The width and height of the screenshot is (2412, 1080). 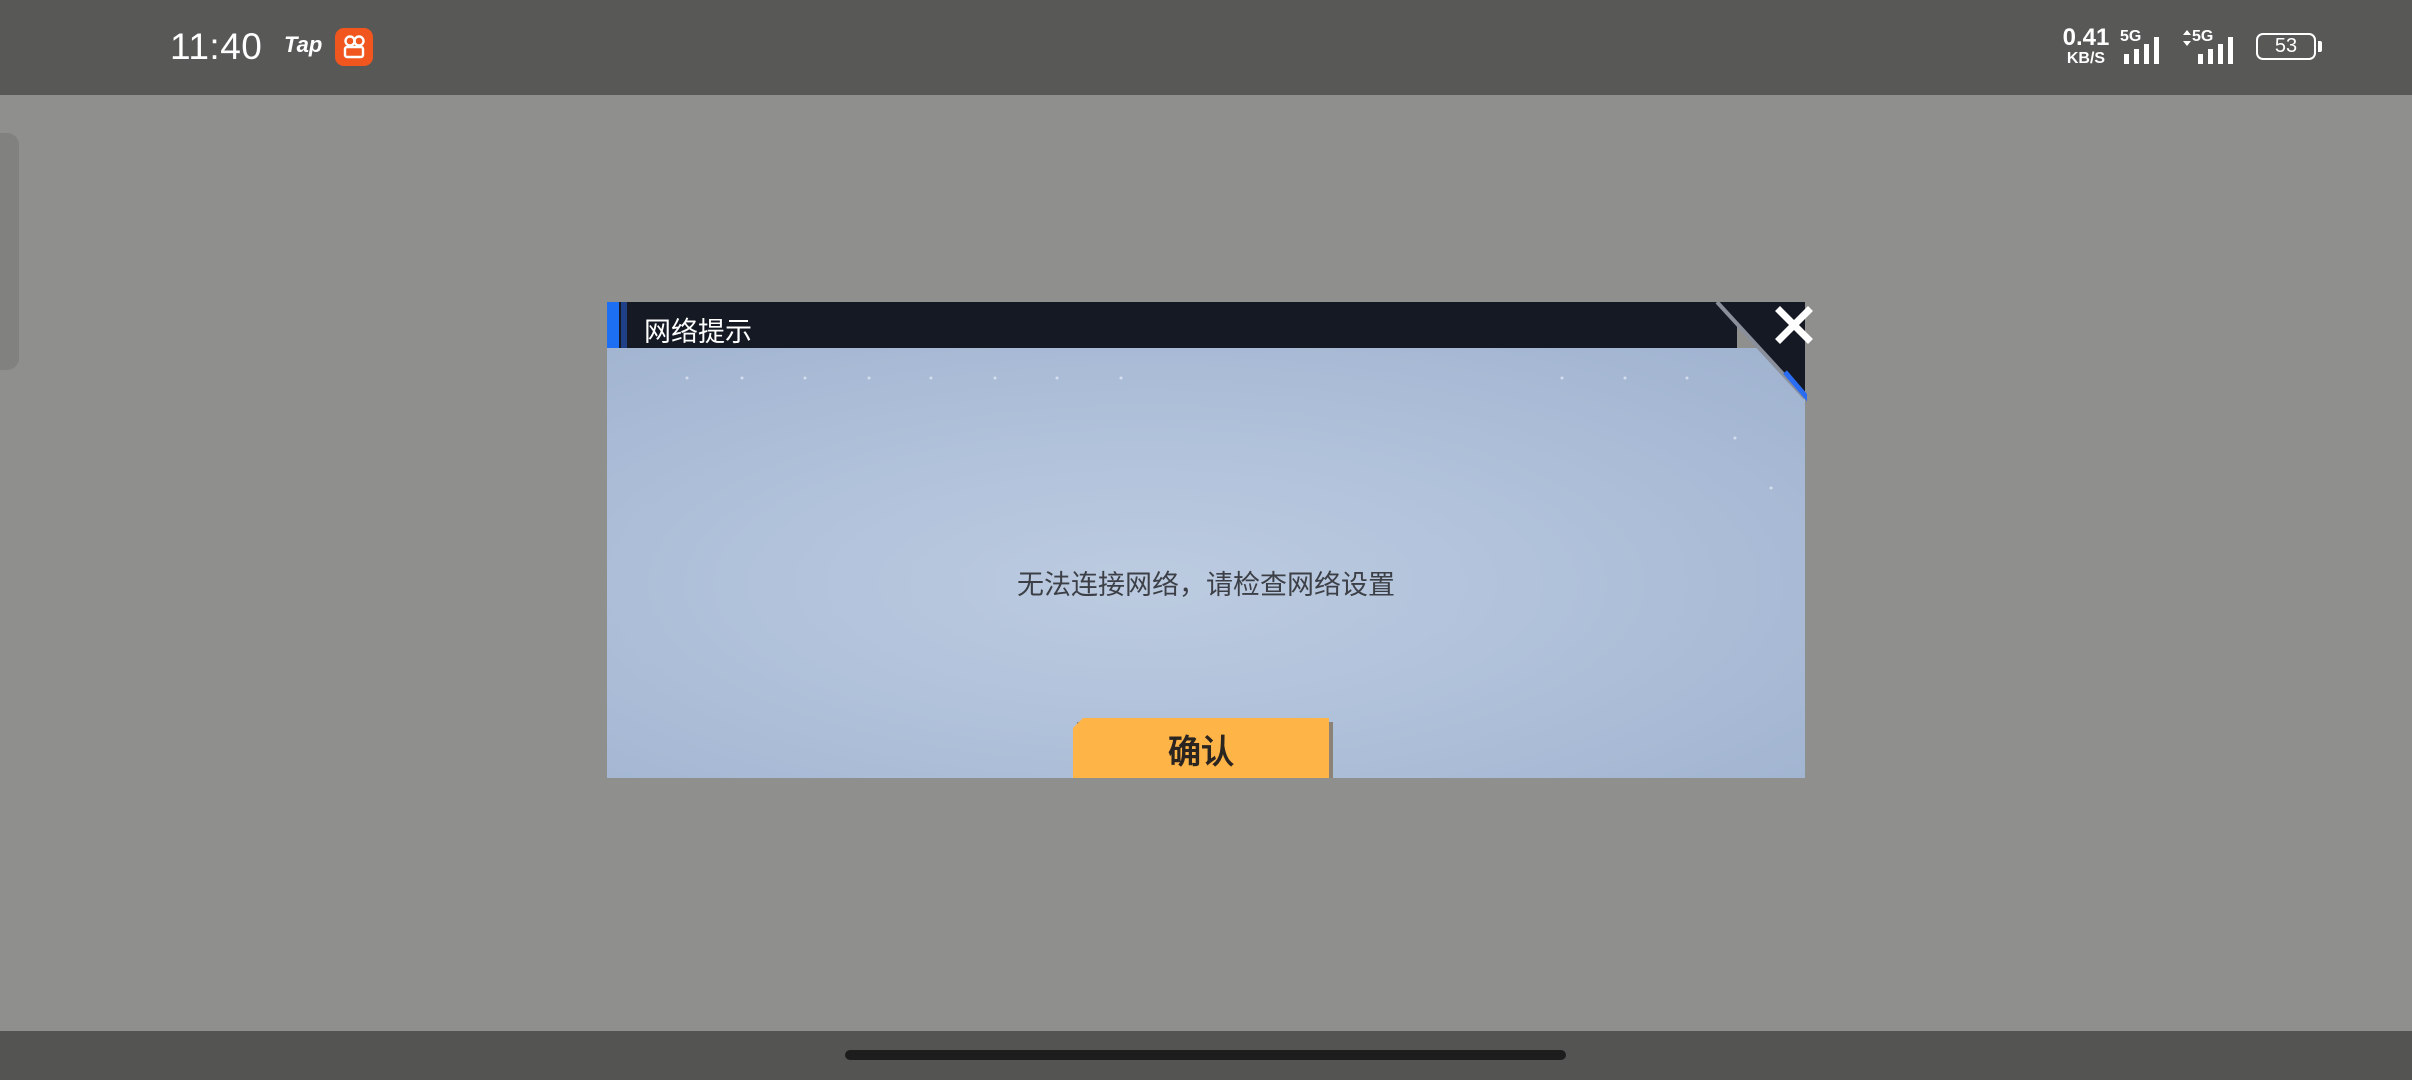 I want to click on network-speed: 0.41 KB/S, so click(x=2086, y=46).